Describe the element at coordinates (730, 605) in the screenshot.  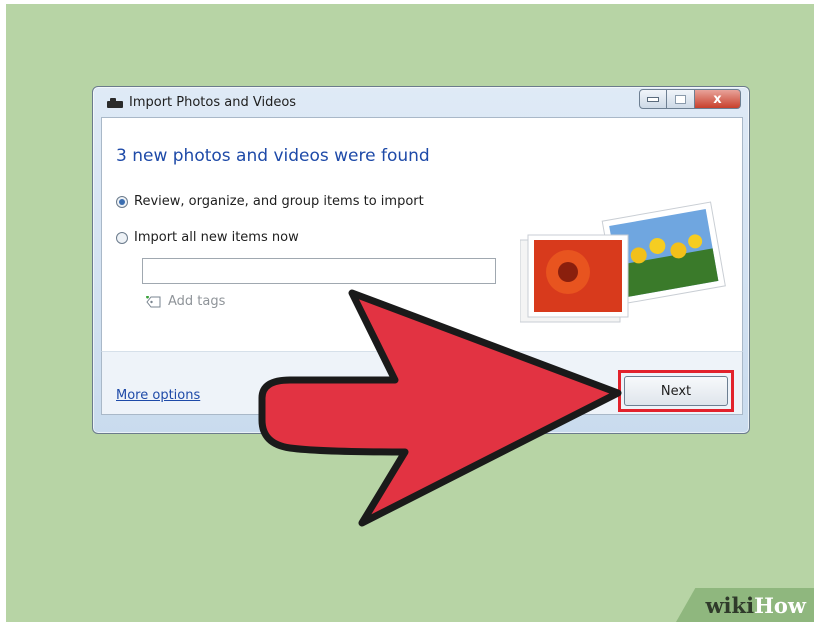
I see `watermark-wiki: wiki` at that location.